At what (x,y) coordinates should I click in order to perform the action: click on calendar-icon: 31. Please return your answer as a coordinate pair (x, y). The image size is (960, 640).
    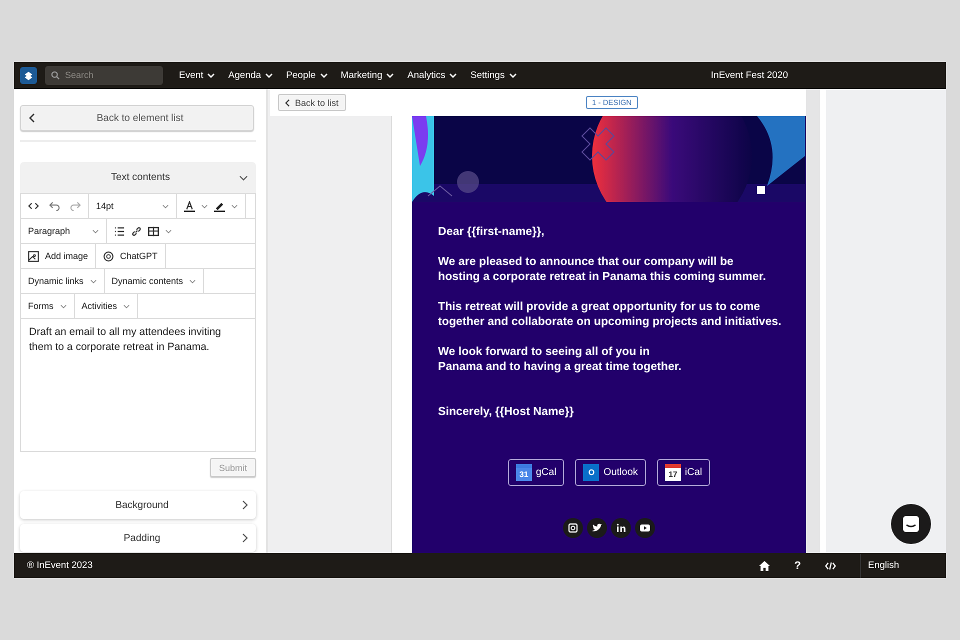
    Looking at the image, I should click on (524, 472).